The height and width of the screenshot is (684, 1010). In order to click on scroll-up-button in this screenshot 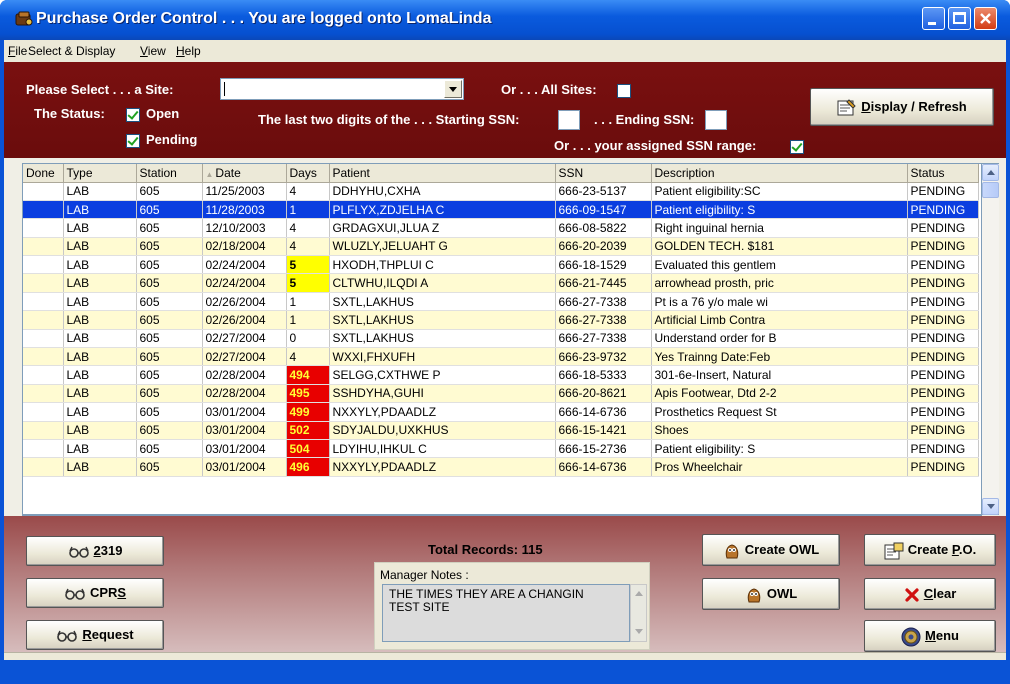, I will do `click(990, 172)`.